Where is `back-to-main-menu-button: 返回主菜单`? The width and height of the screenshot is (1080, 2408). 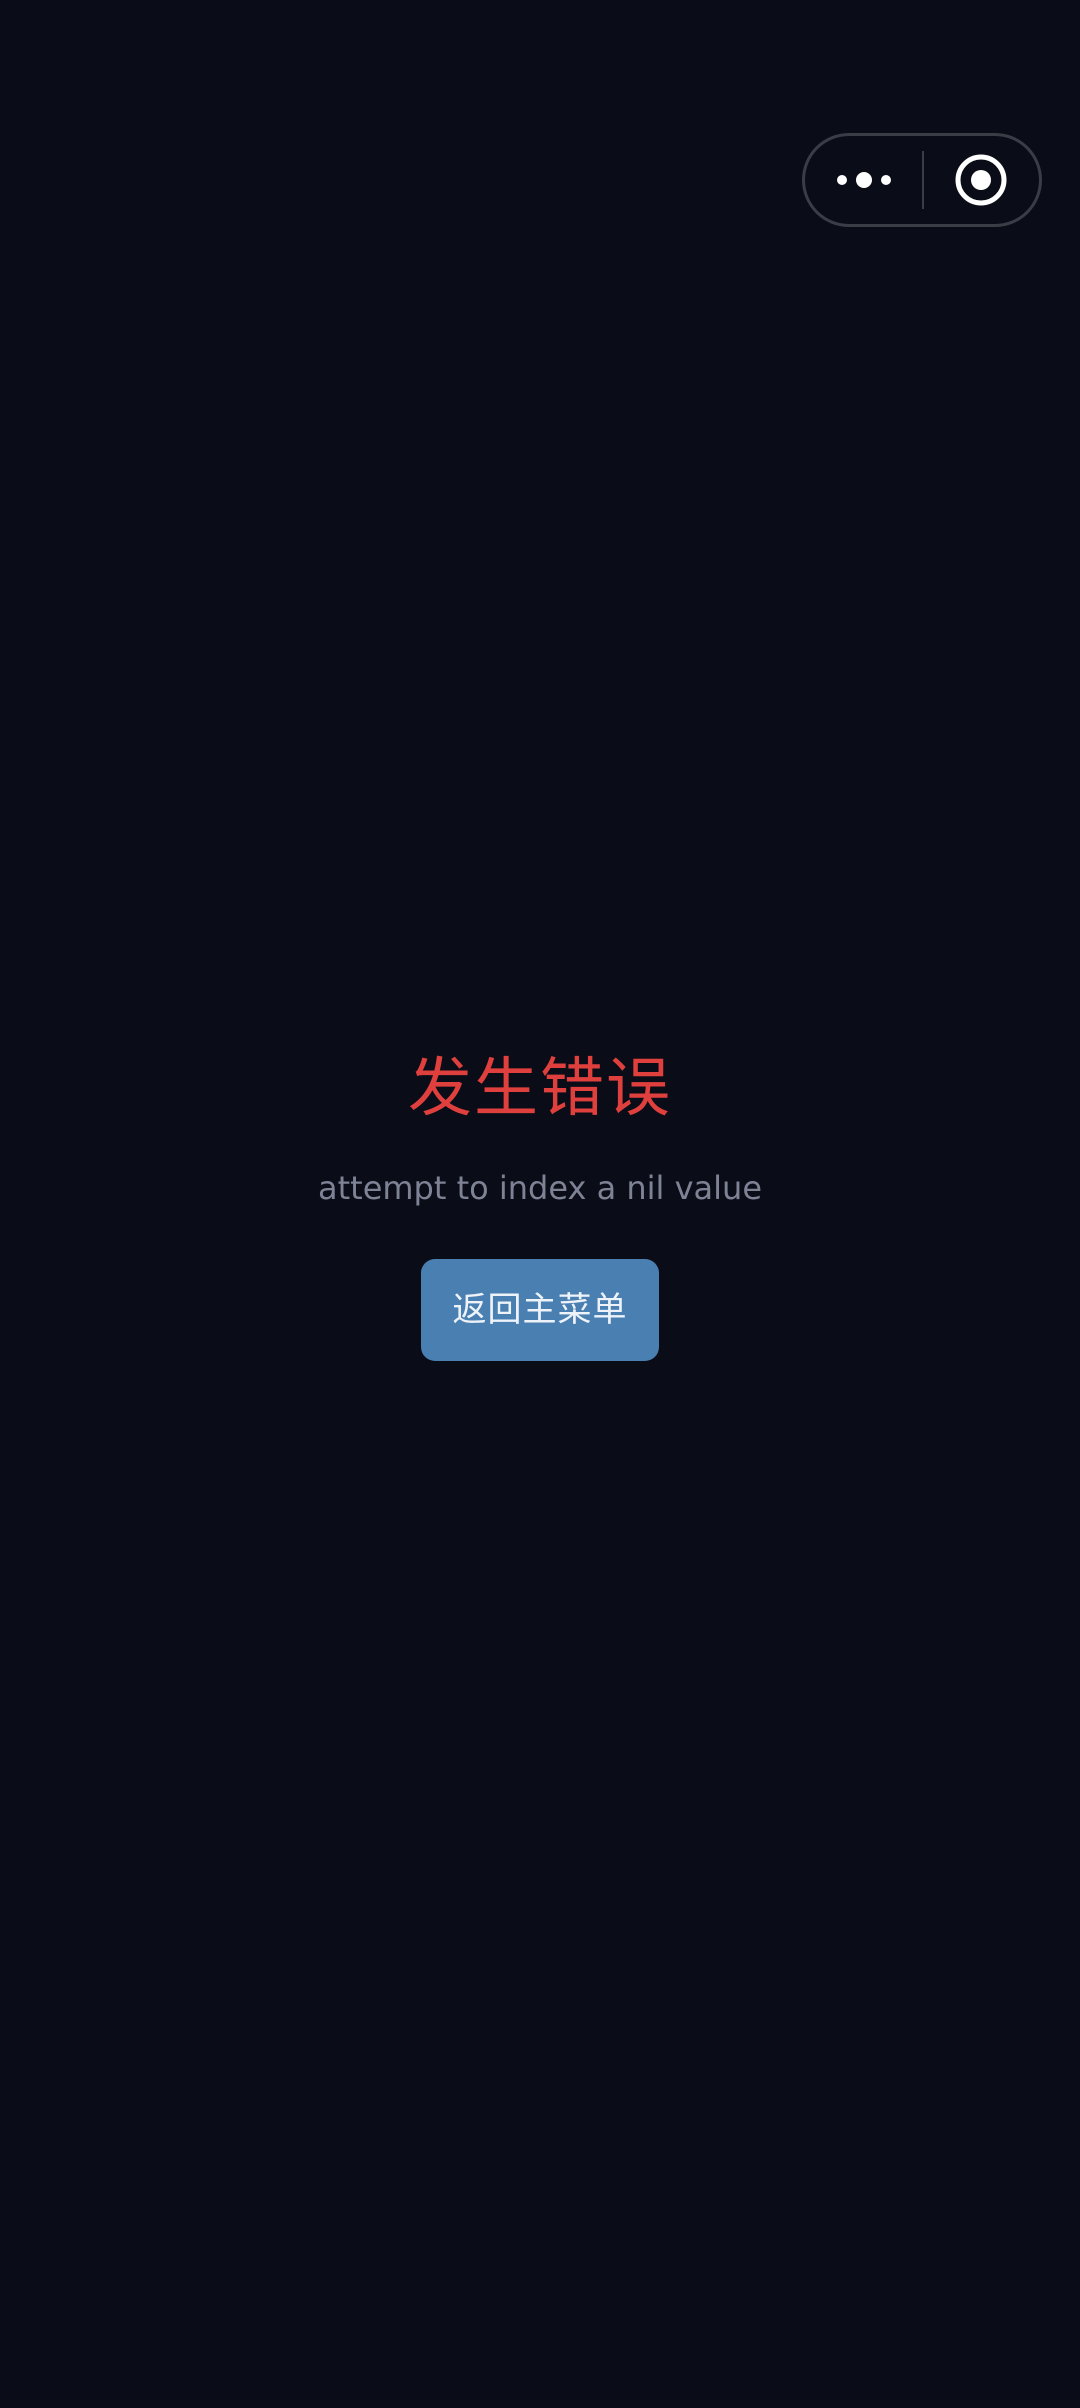 back-to-main-menu-button: 返回主菜单 is located at coordinates (540, 1310).